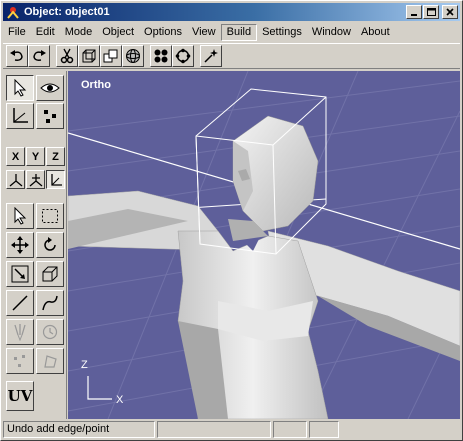  I want to click on rotate-icon, so click(50, 244).